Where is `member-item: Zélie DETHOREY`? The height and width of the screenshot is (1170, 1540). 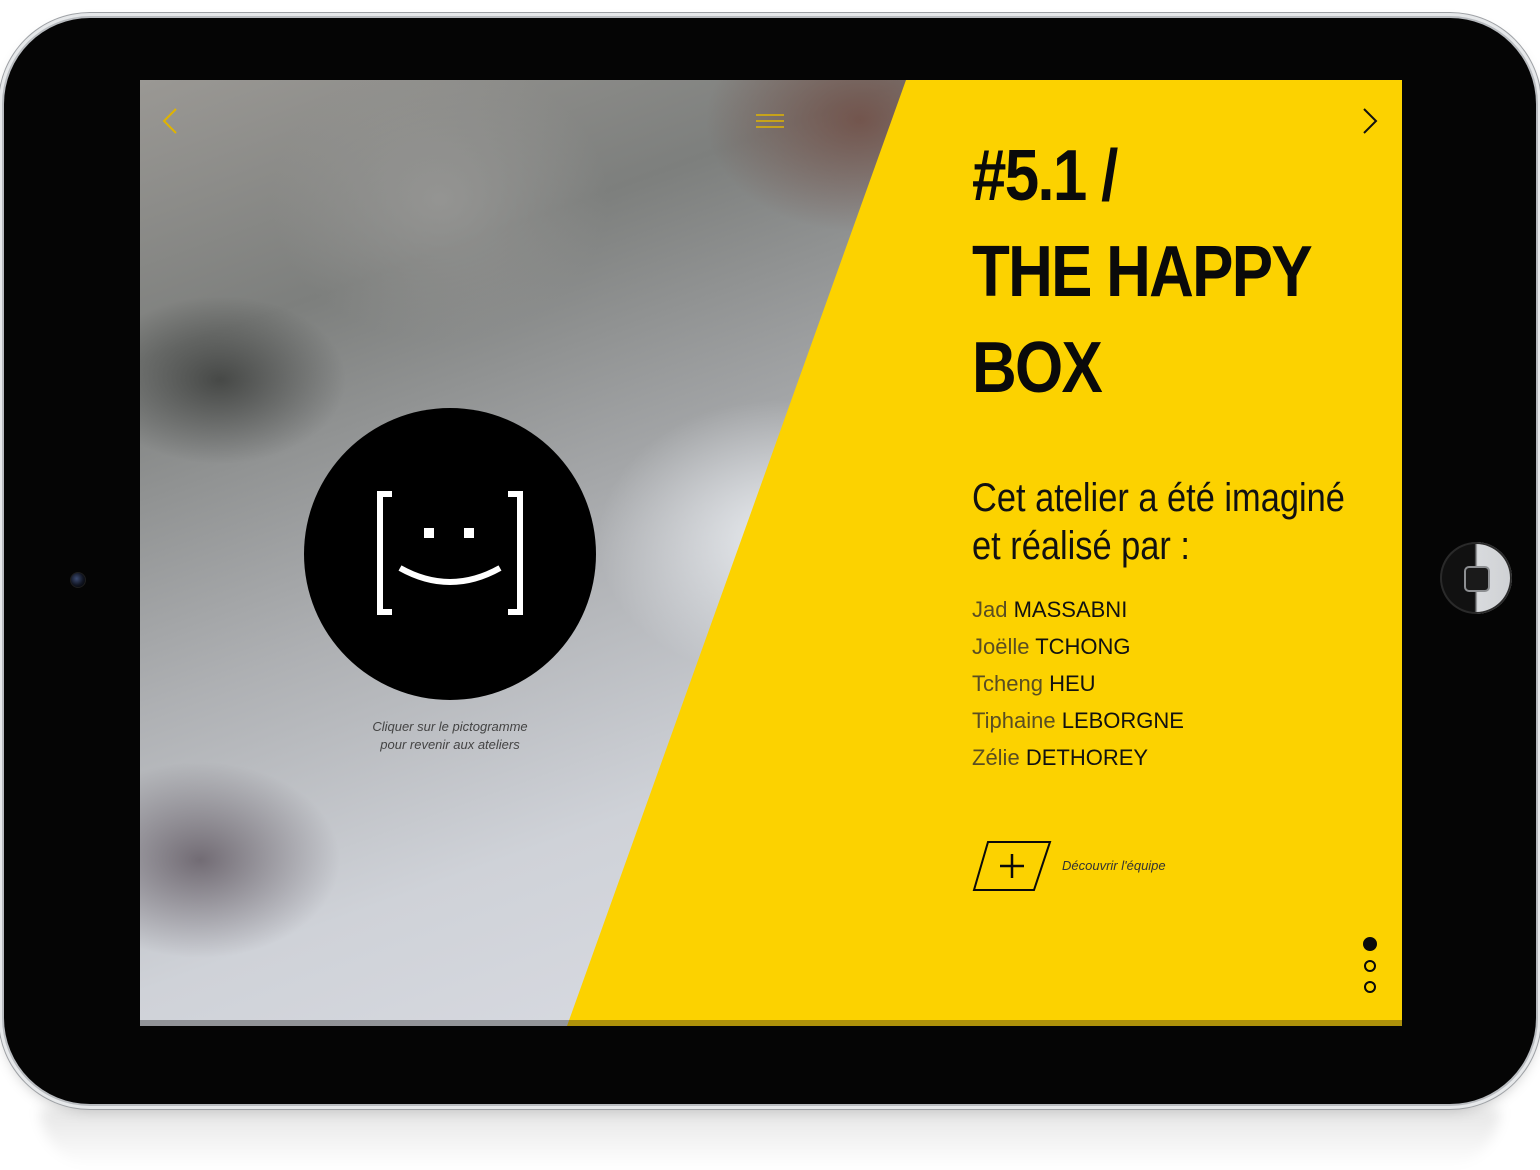 member-item: Zélie DETHOREY is located at coordinates (1078, 760).